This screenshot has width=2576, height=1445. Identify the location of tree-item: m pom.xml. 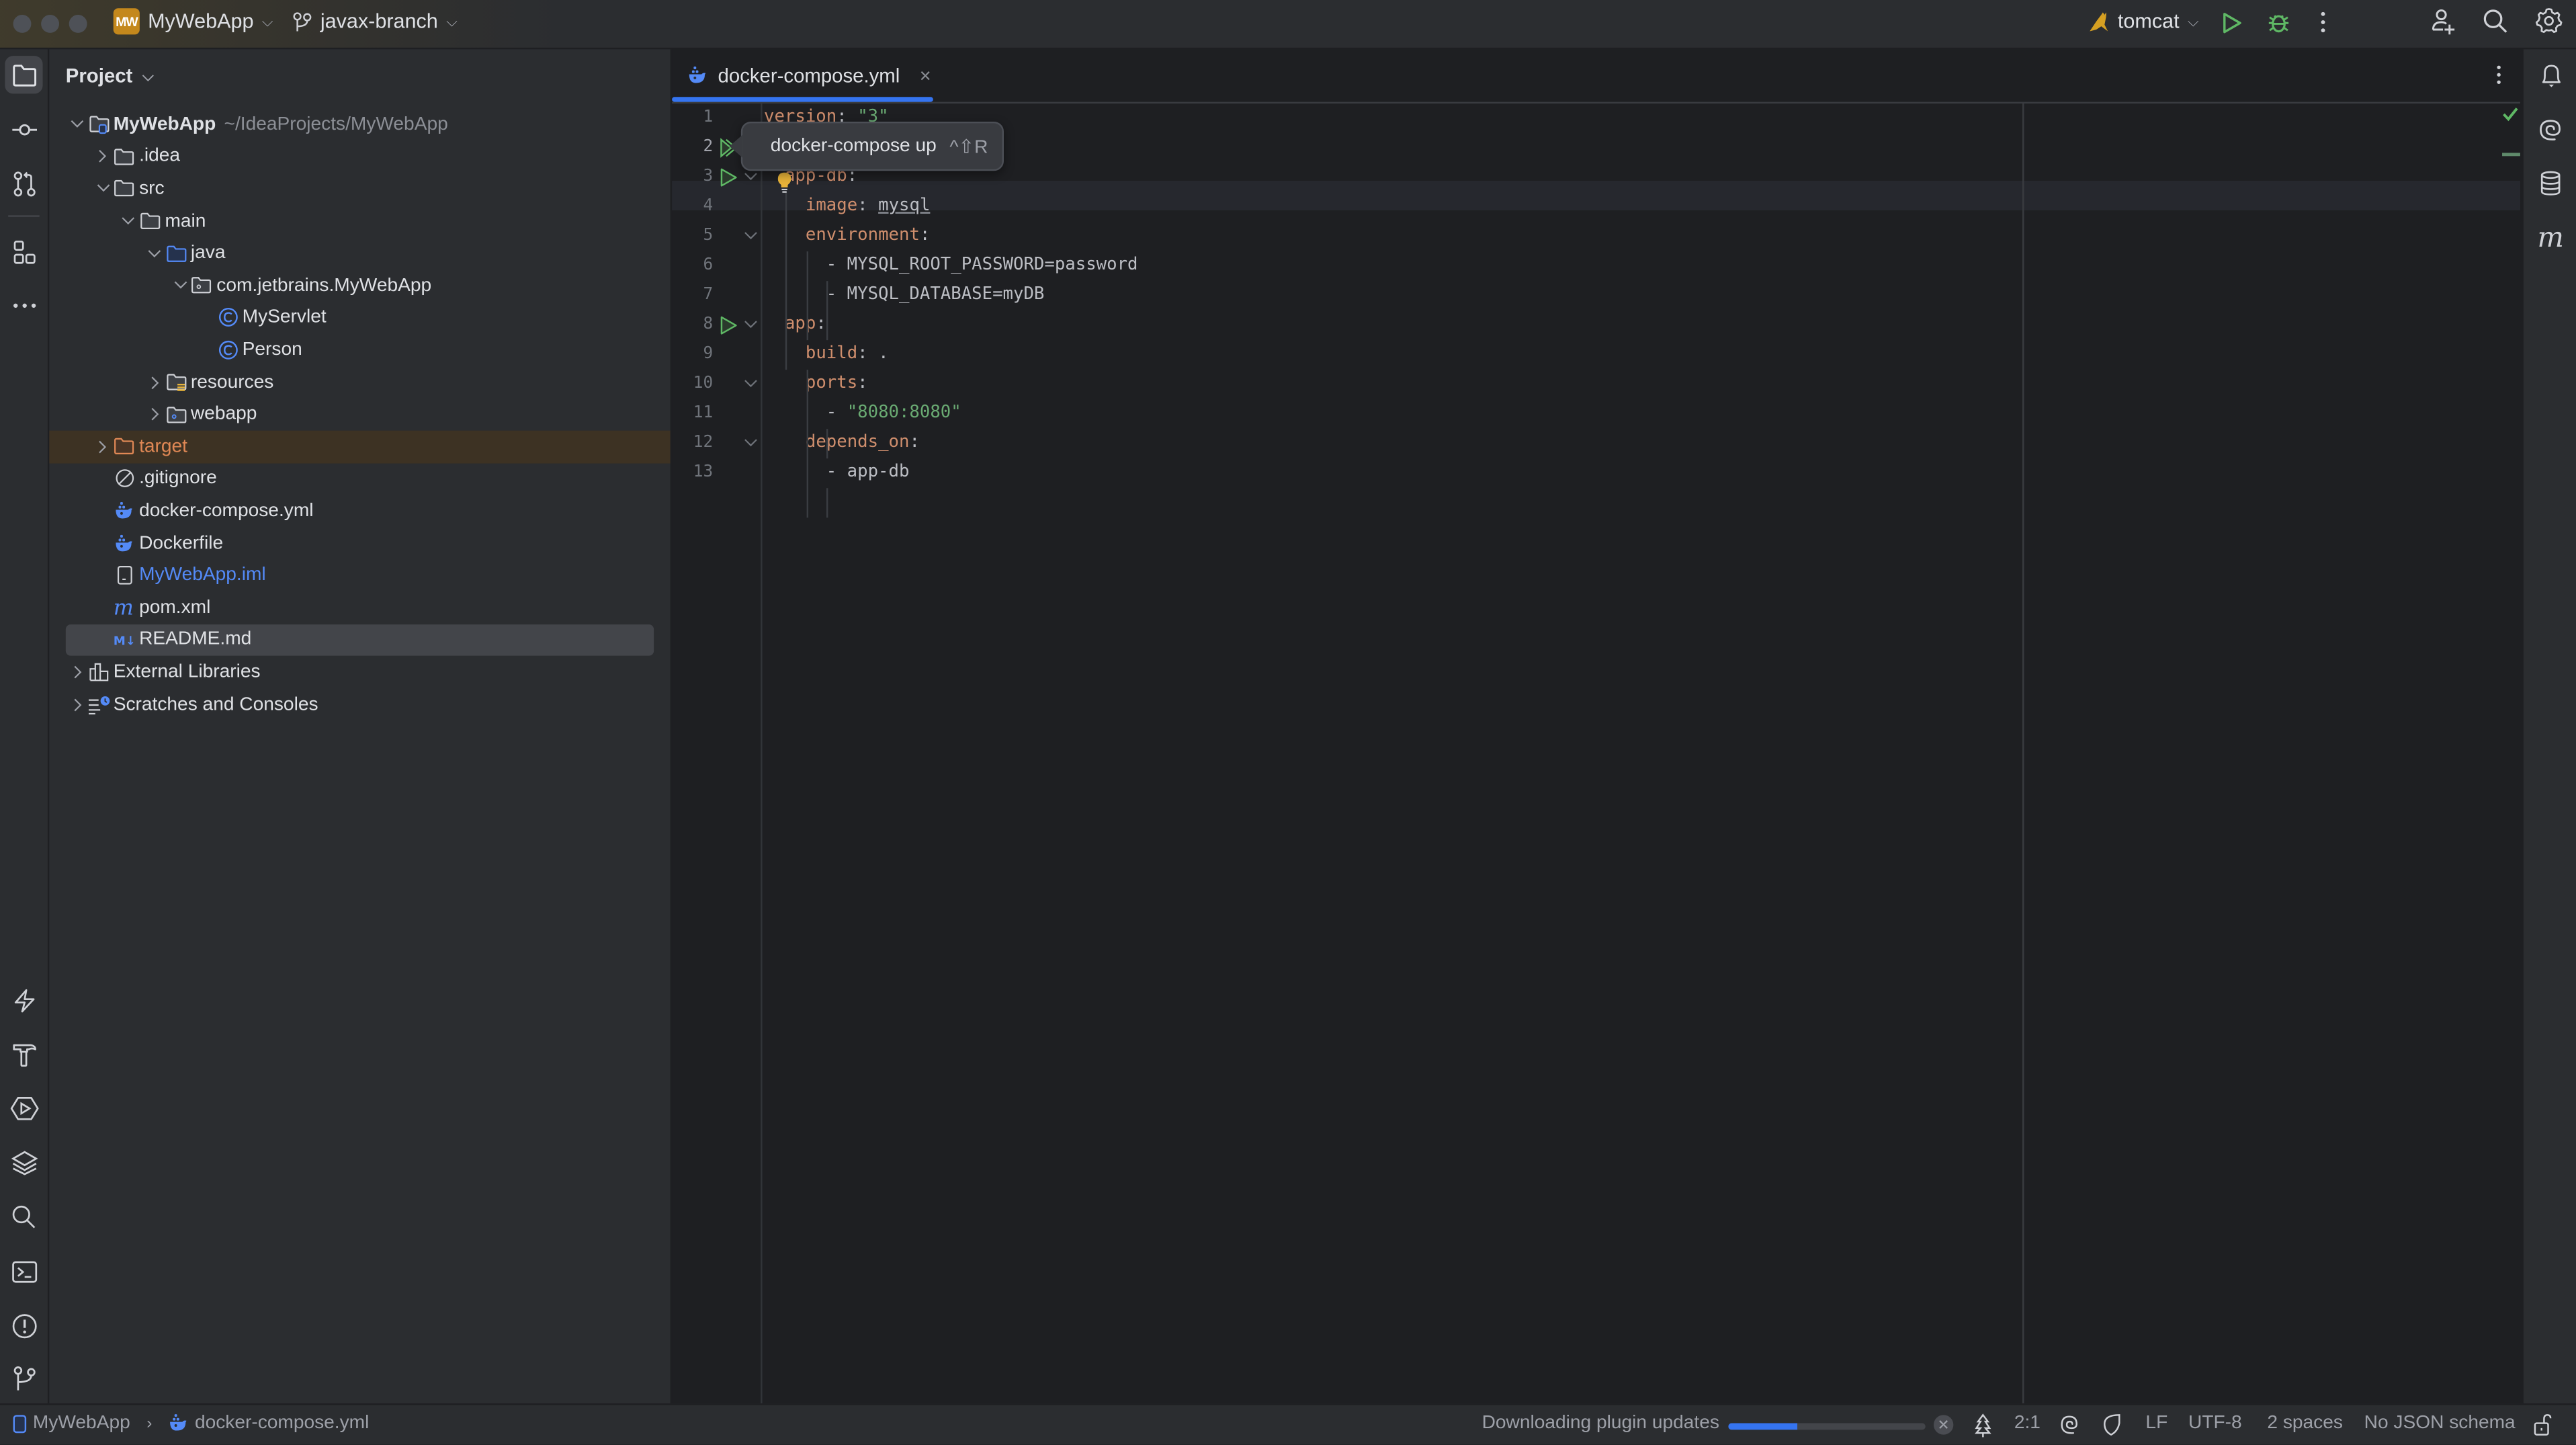
(359, 607).